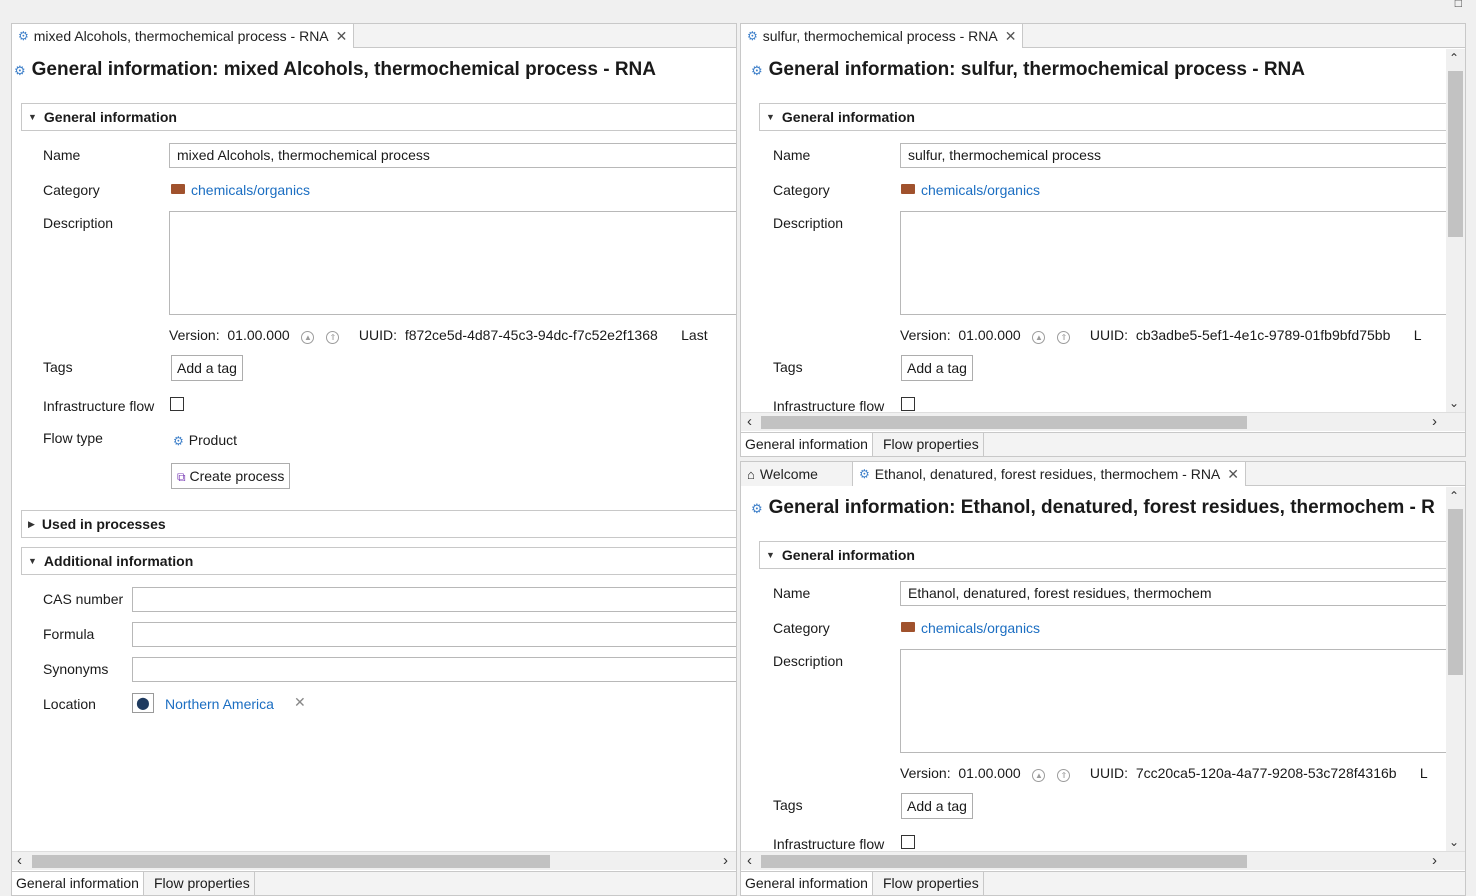 The width and height of the screenshot is (1476, 896). Describe the element at coordinates (797, 474) in the screenshot. I see `tab-welcome: ⌂ Welcome` at that location.